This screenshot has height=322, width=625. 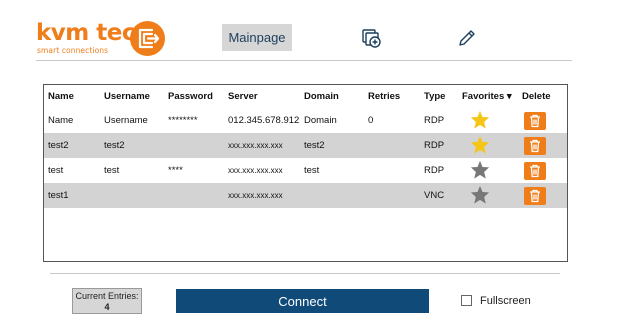 What do you see at coordinates (194, 96) in the screenshot?
I see `header-password: Password` at bounding box center [194, 96].